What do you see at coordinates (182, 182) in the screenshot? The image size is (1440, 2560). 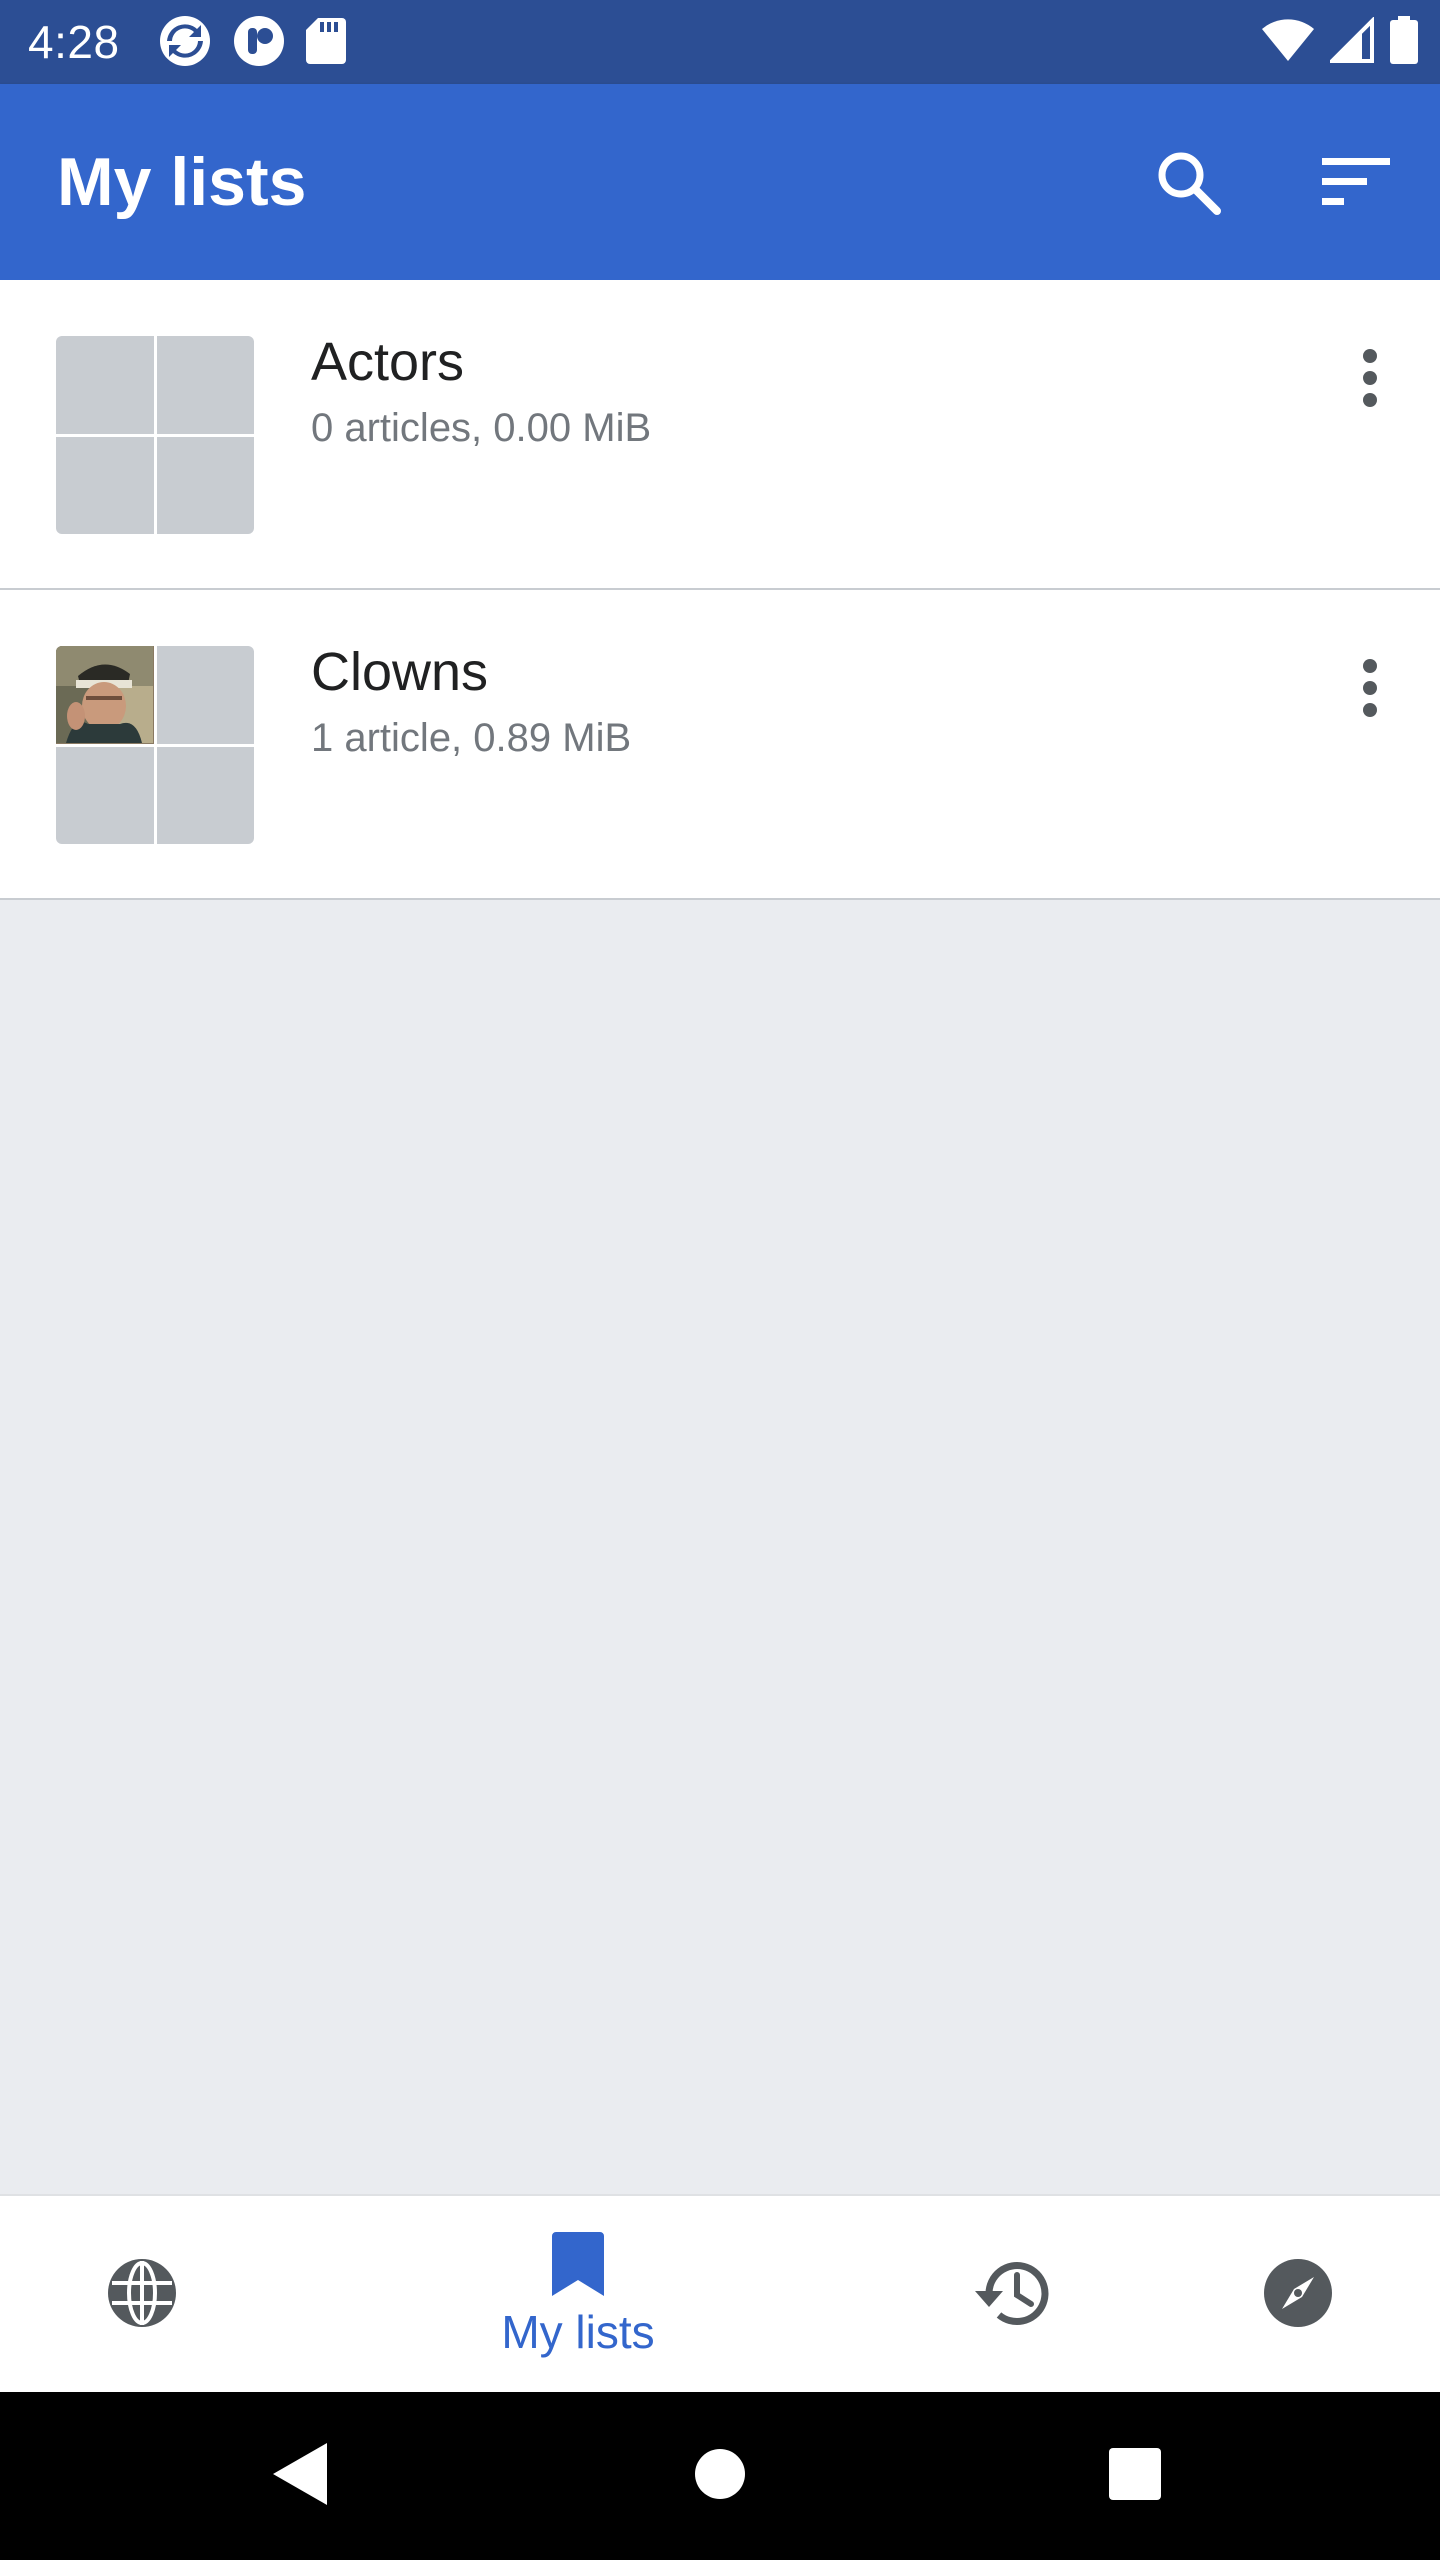 I see `page-title: My lists` at bounding box center [182, 182].